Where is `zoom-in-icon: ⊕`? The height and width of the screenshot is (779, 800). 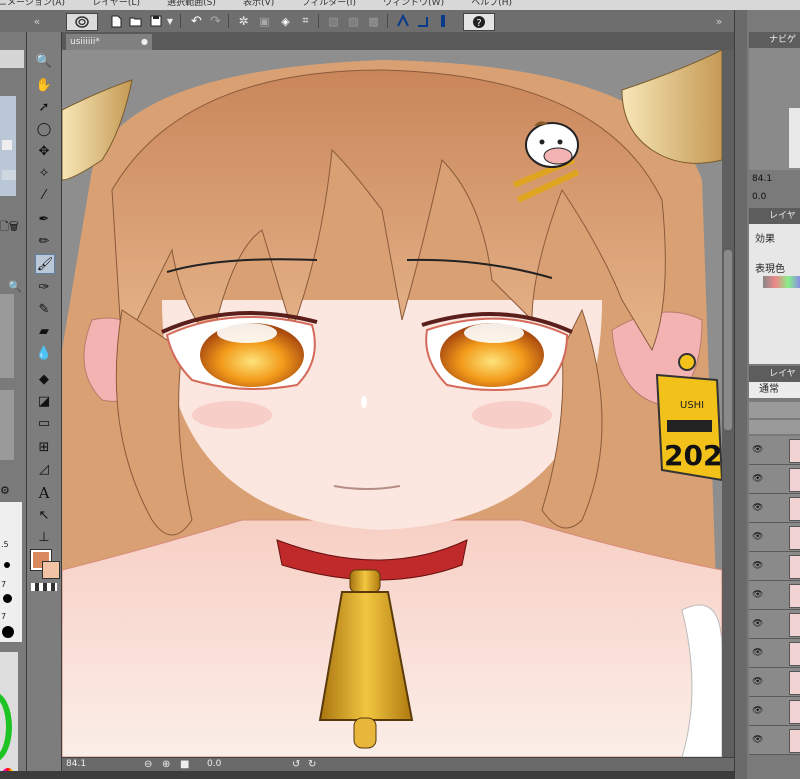
zoom-in-icon: ⊕ is located at coordinates (166, 764).